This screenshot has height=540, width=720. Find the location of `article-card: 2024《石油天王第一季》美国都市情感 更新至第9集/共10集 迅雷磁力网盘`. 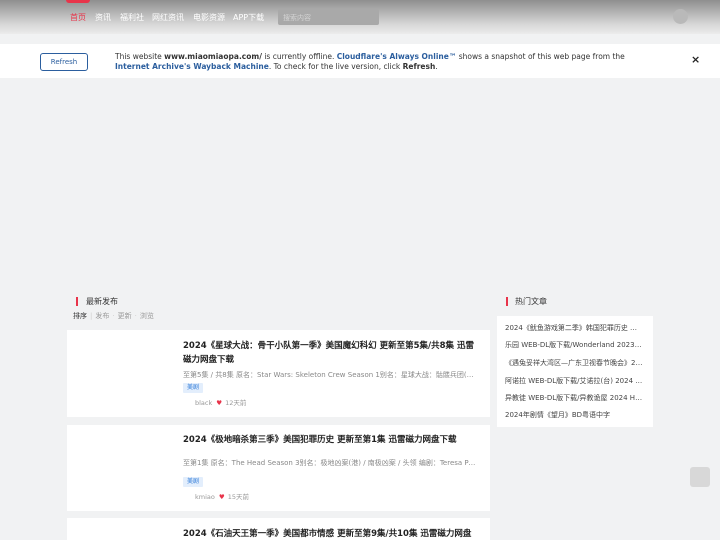

article-card: 2024《石油天王第一季》美国都市情感 更新至第9集/共10集 迅雷磁力网盘 is located at coordinates (278, 529).